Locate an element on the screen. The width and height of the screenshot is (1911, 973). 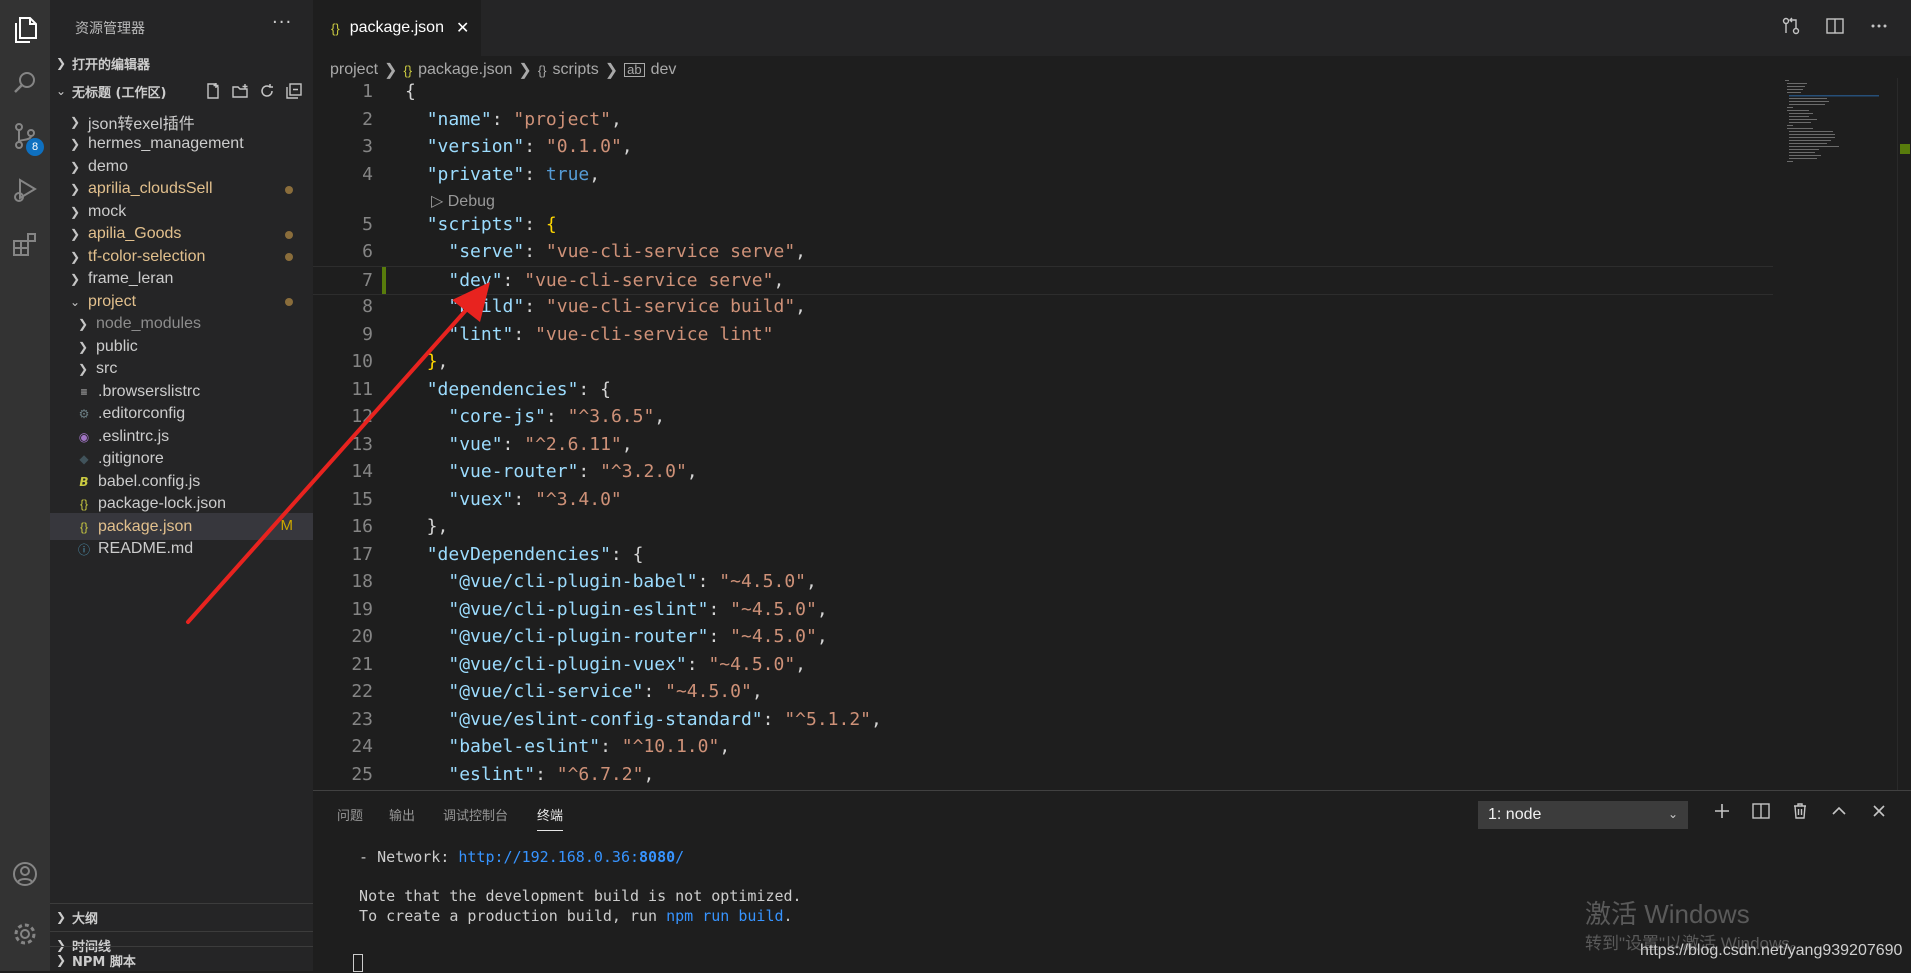
scm-badge: 8 is located at coordinates (35, 147).